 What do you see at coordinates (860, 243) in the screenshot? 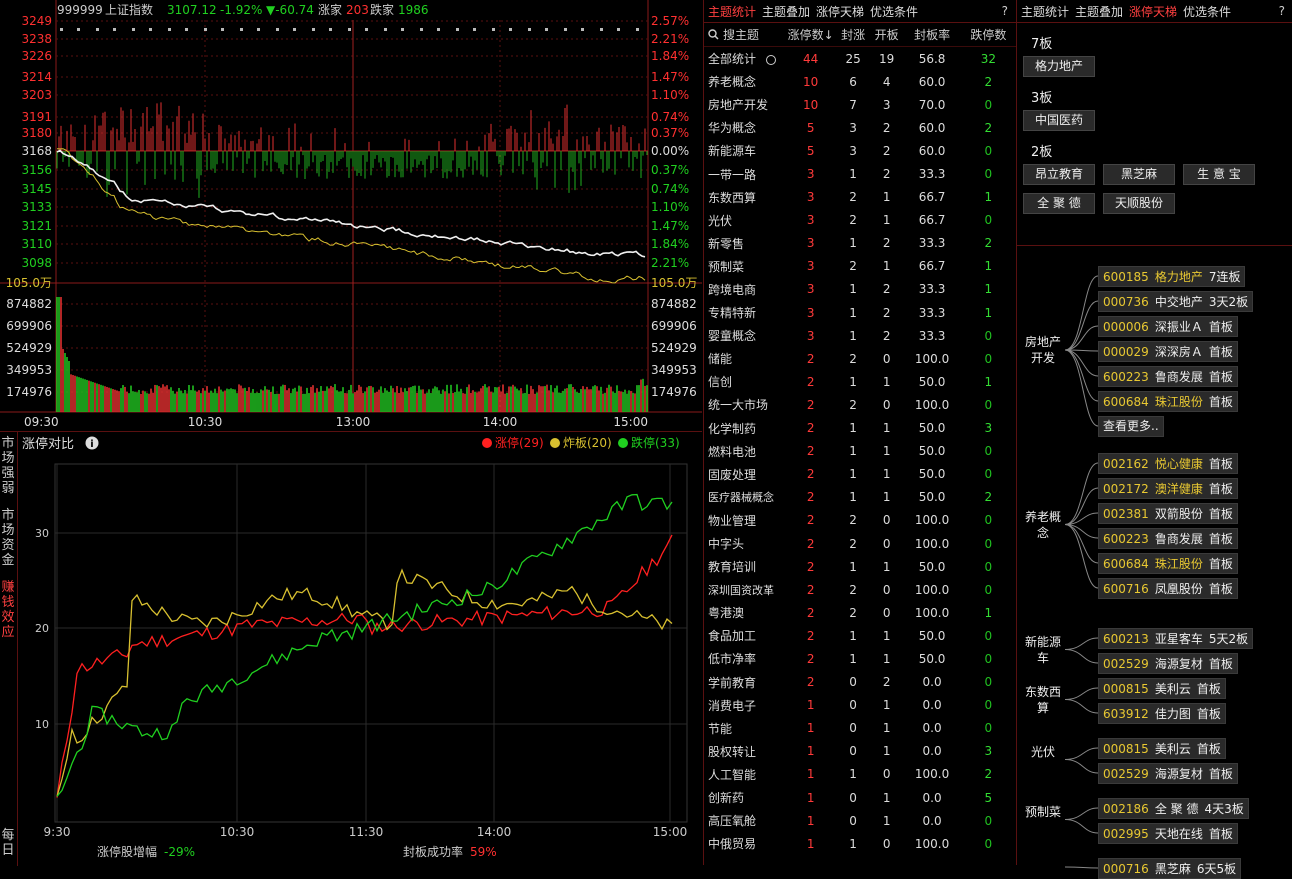
I see `table-row: 新零售 3 1 2 33.3 2` at bounding box center [860, 243].